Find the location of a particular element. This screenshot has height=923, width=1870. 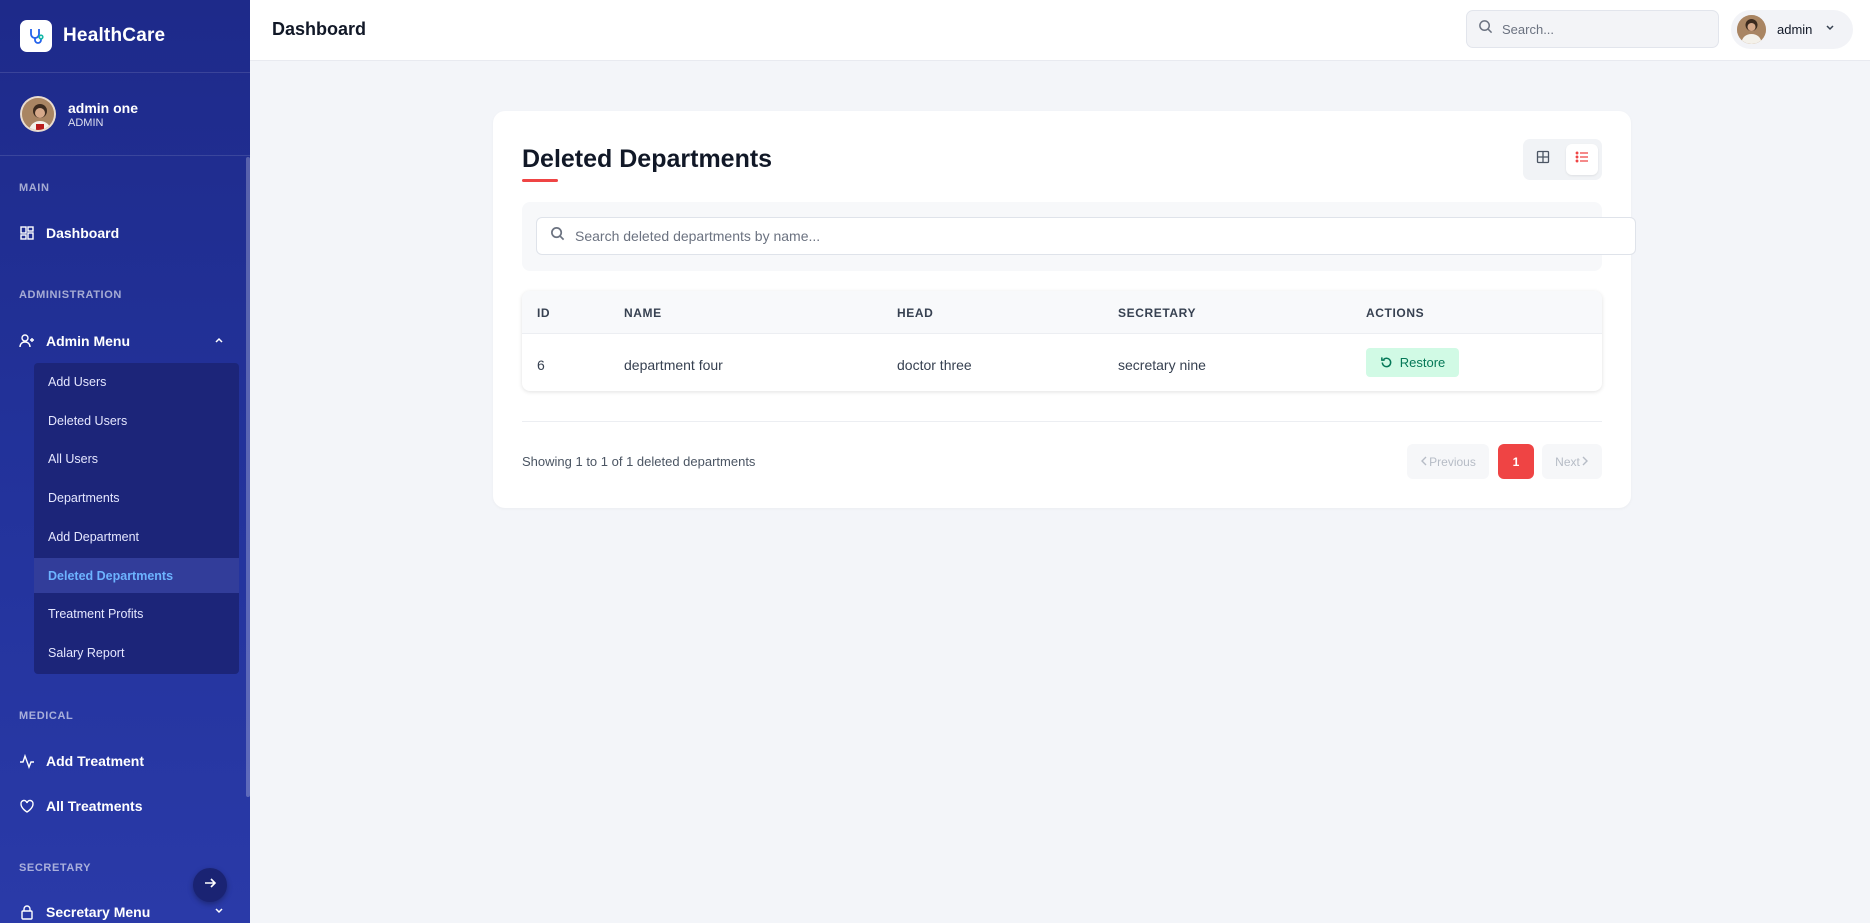

section-secretary: SECRETARY is located at coordinates (55, 868).